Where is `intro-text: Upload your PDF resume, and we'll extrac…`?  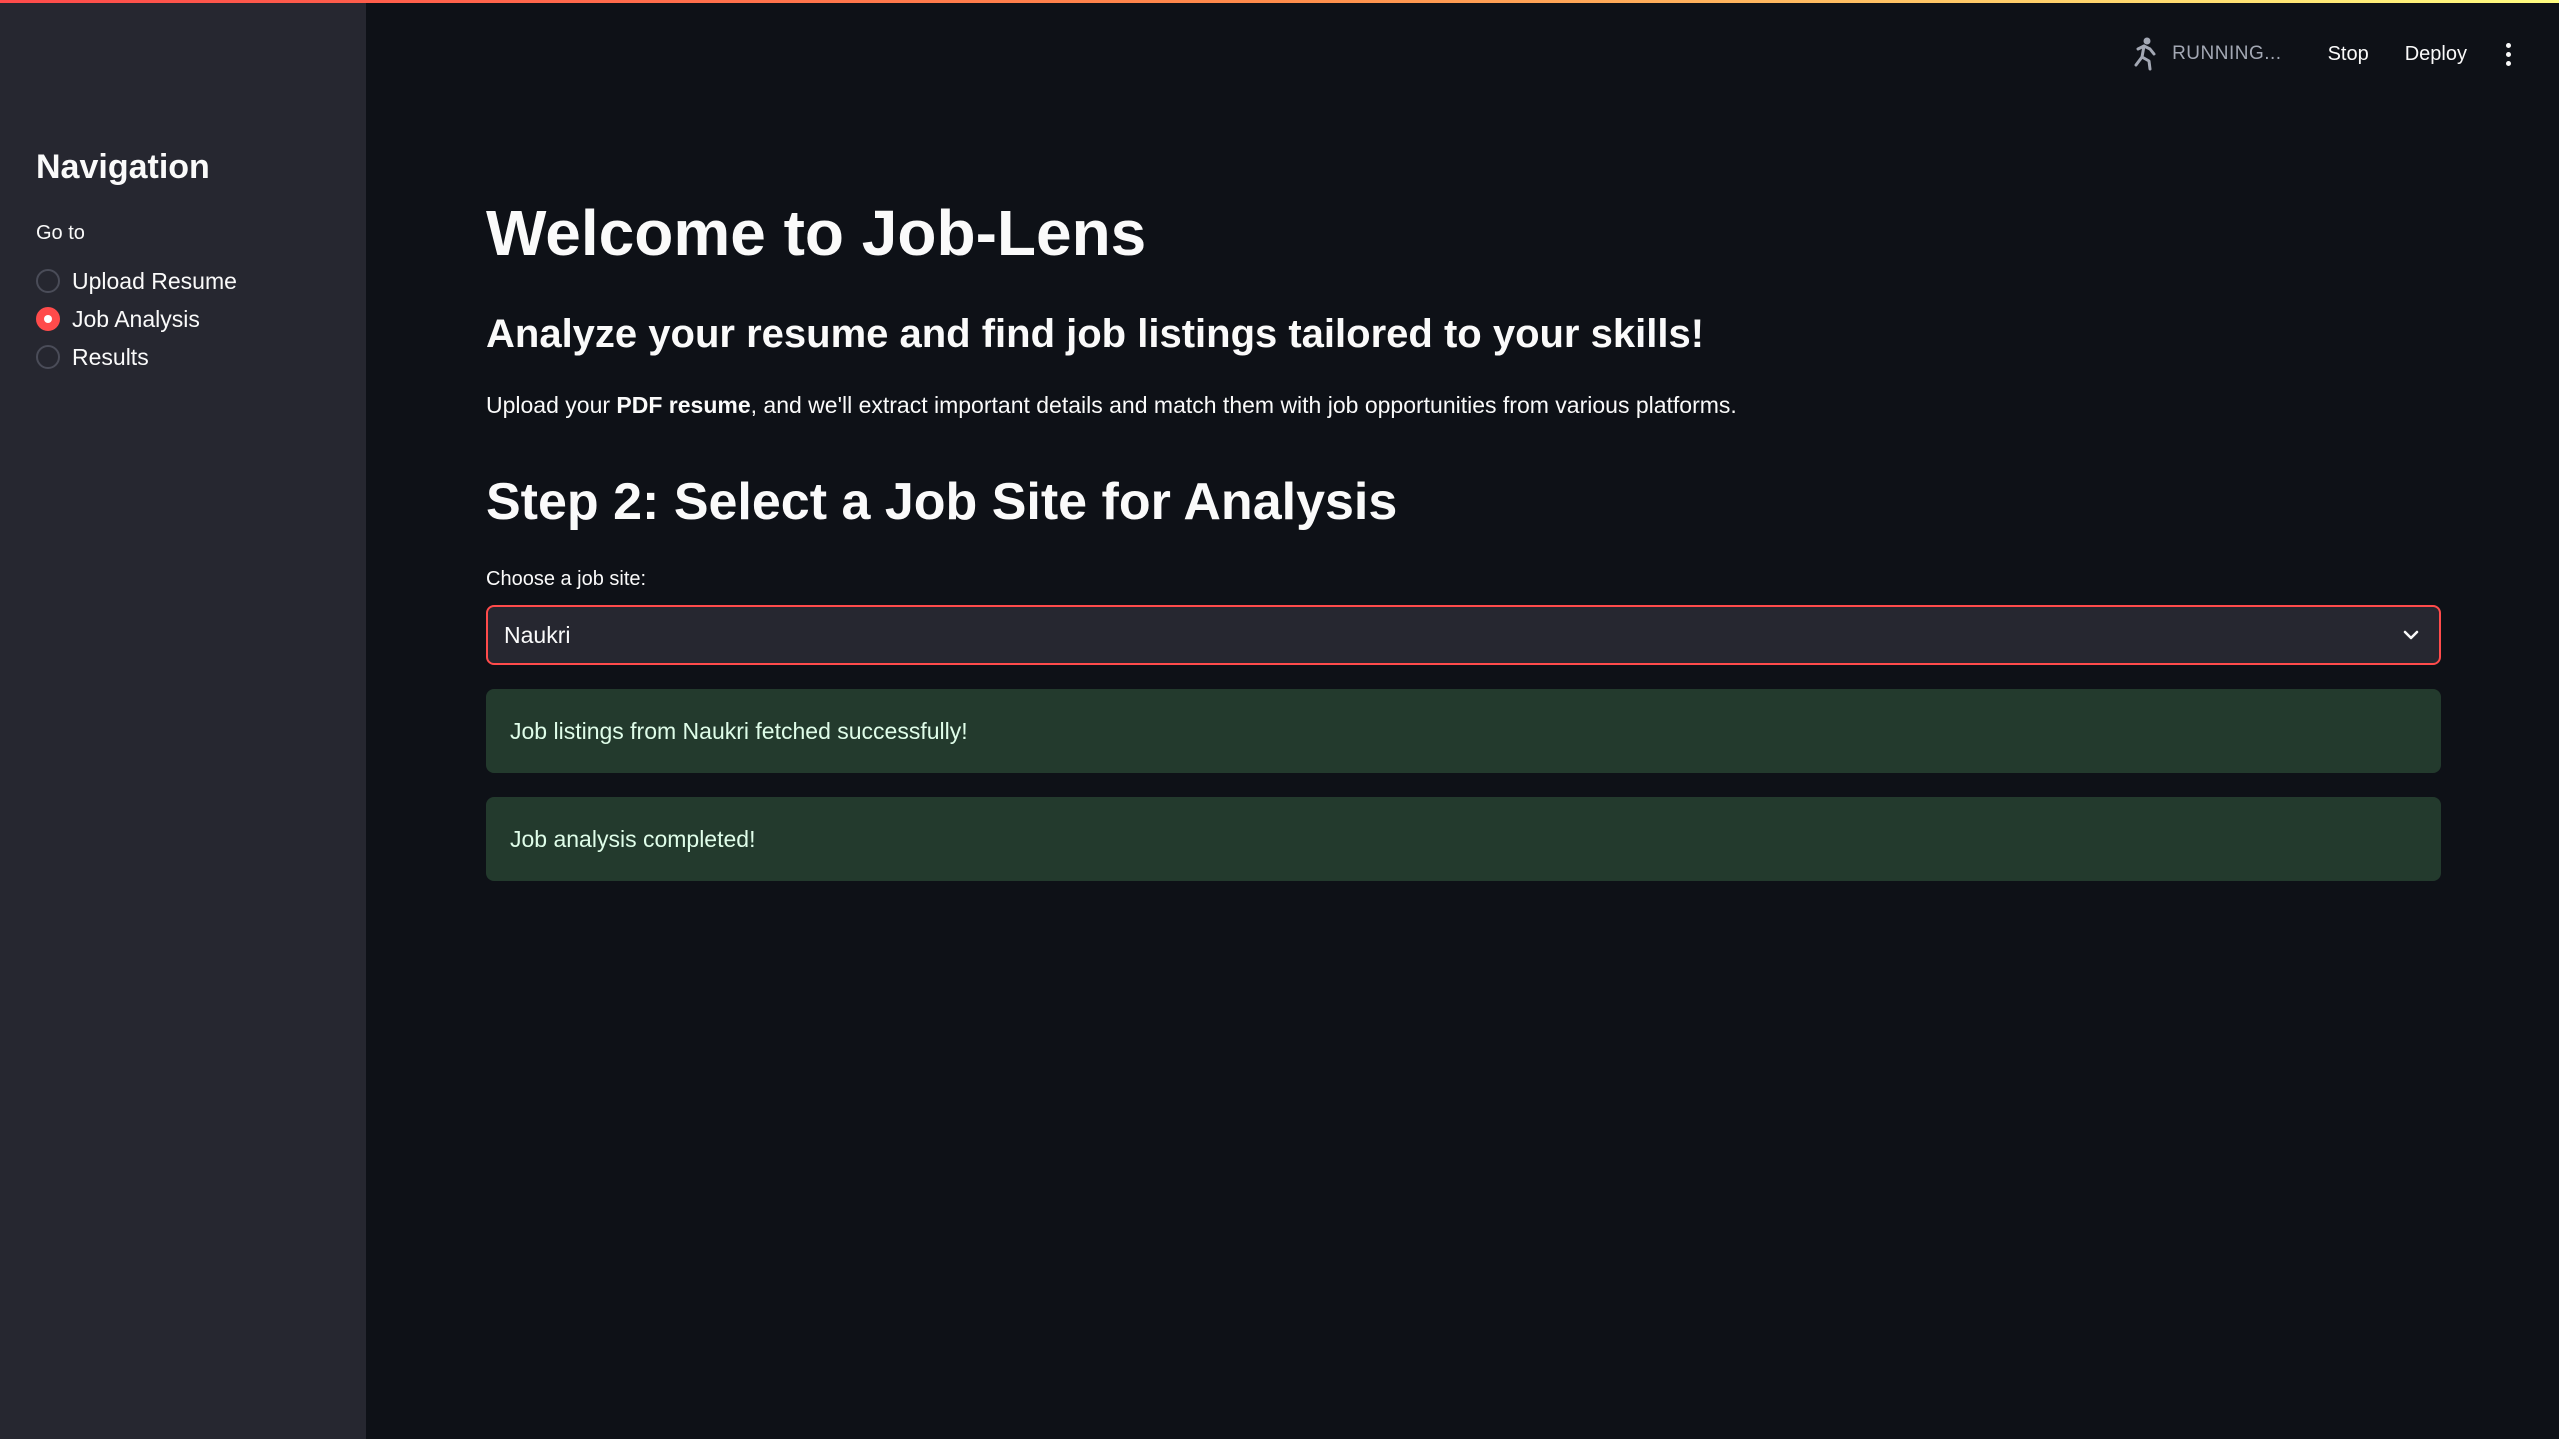 intro-text: Upload your PDF resume, and we'll extrac… is located at coordinates (1111, 405).